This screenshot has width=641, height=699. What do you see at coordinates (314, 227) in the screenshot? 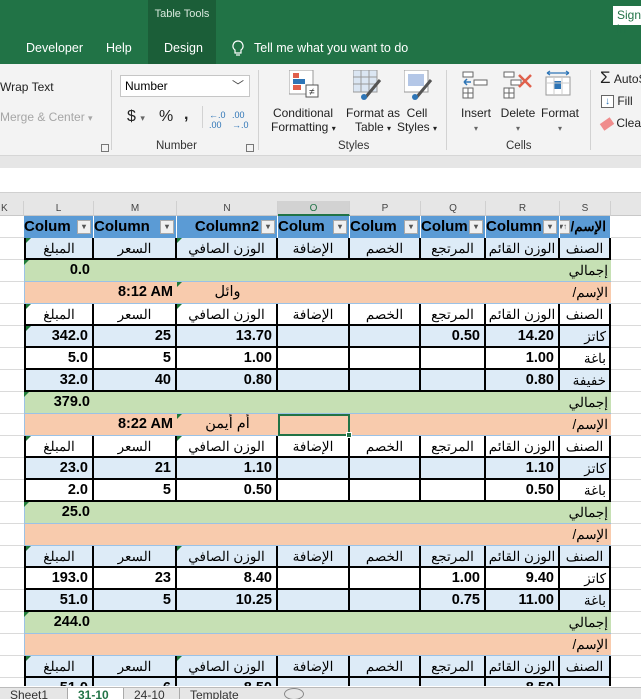
I see `table-header-cell: Colum ▾` at bounding box center [314, 227].